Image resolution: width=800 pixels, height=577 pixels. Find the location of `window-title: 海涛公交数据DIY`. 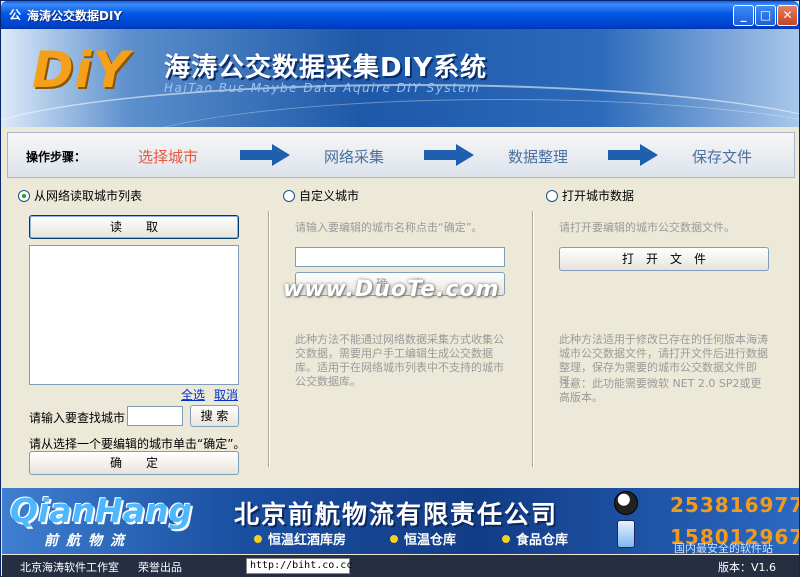

window-title: 海涛公交数据DIY is located at coordinates (75, 16).